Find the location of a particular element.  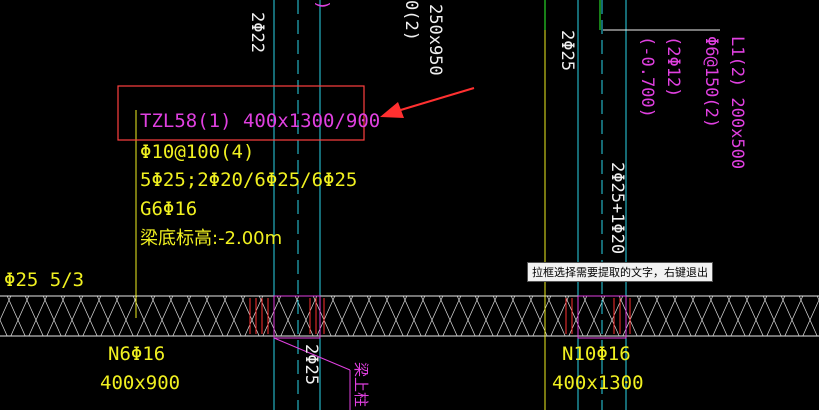

bottom-n6: N6Φ16 is located at coordinates (136, 354).